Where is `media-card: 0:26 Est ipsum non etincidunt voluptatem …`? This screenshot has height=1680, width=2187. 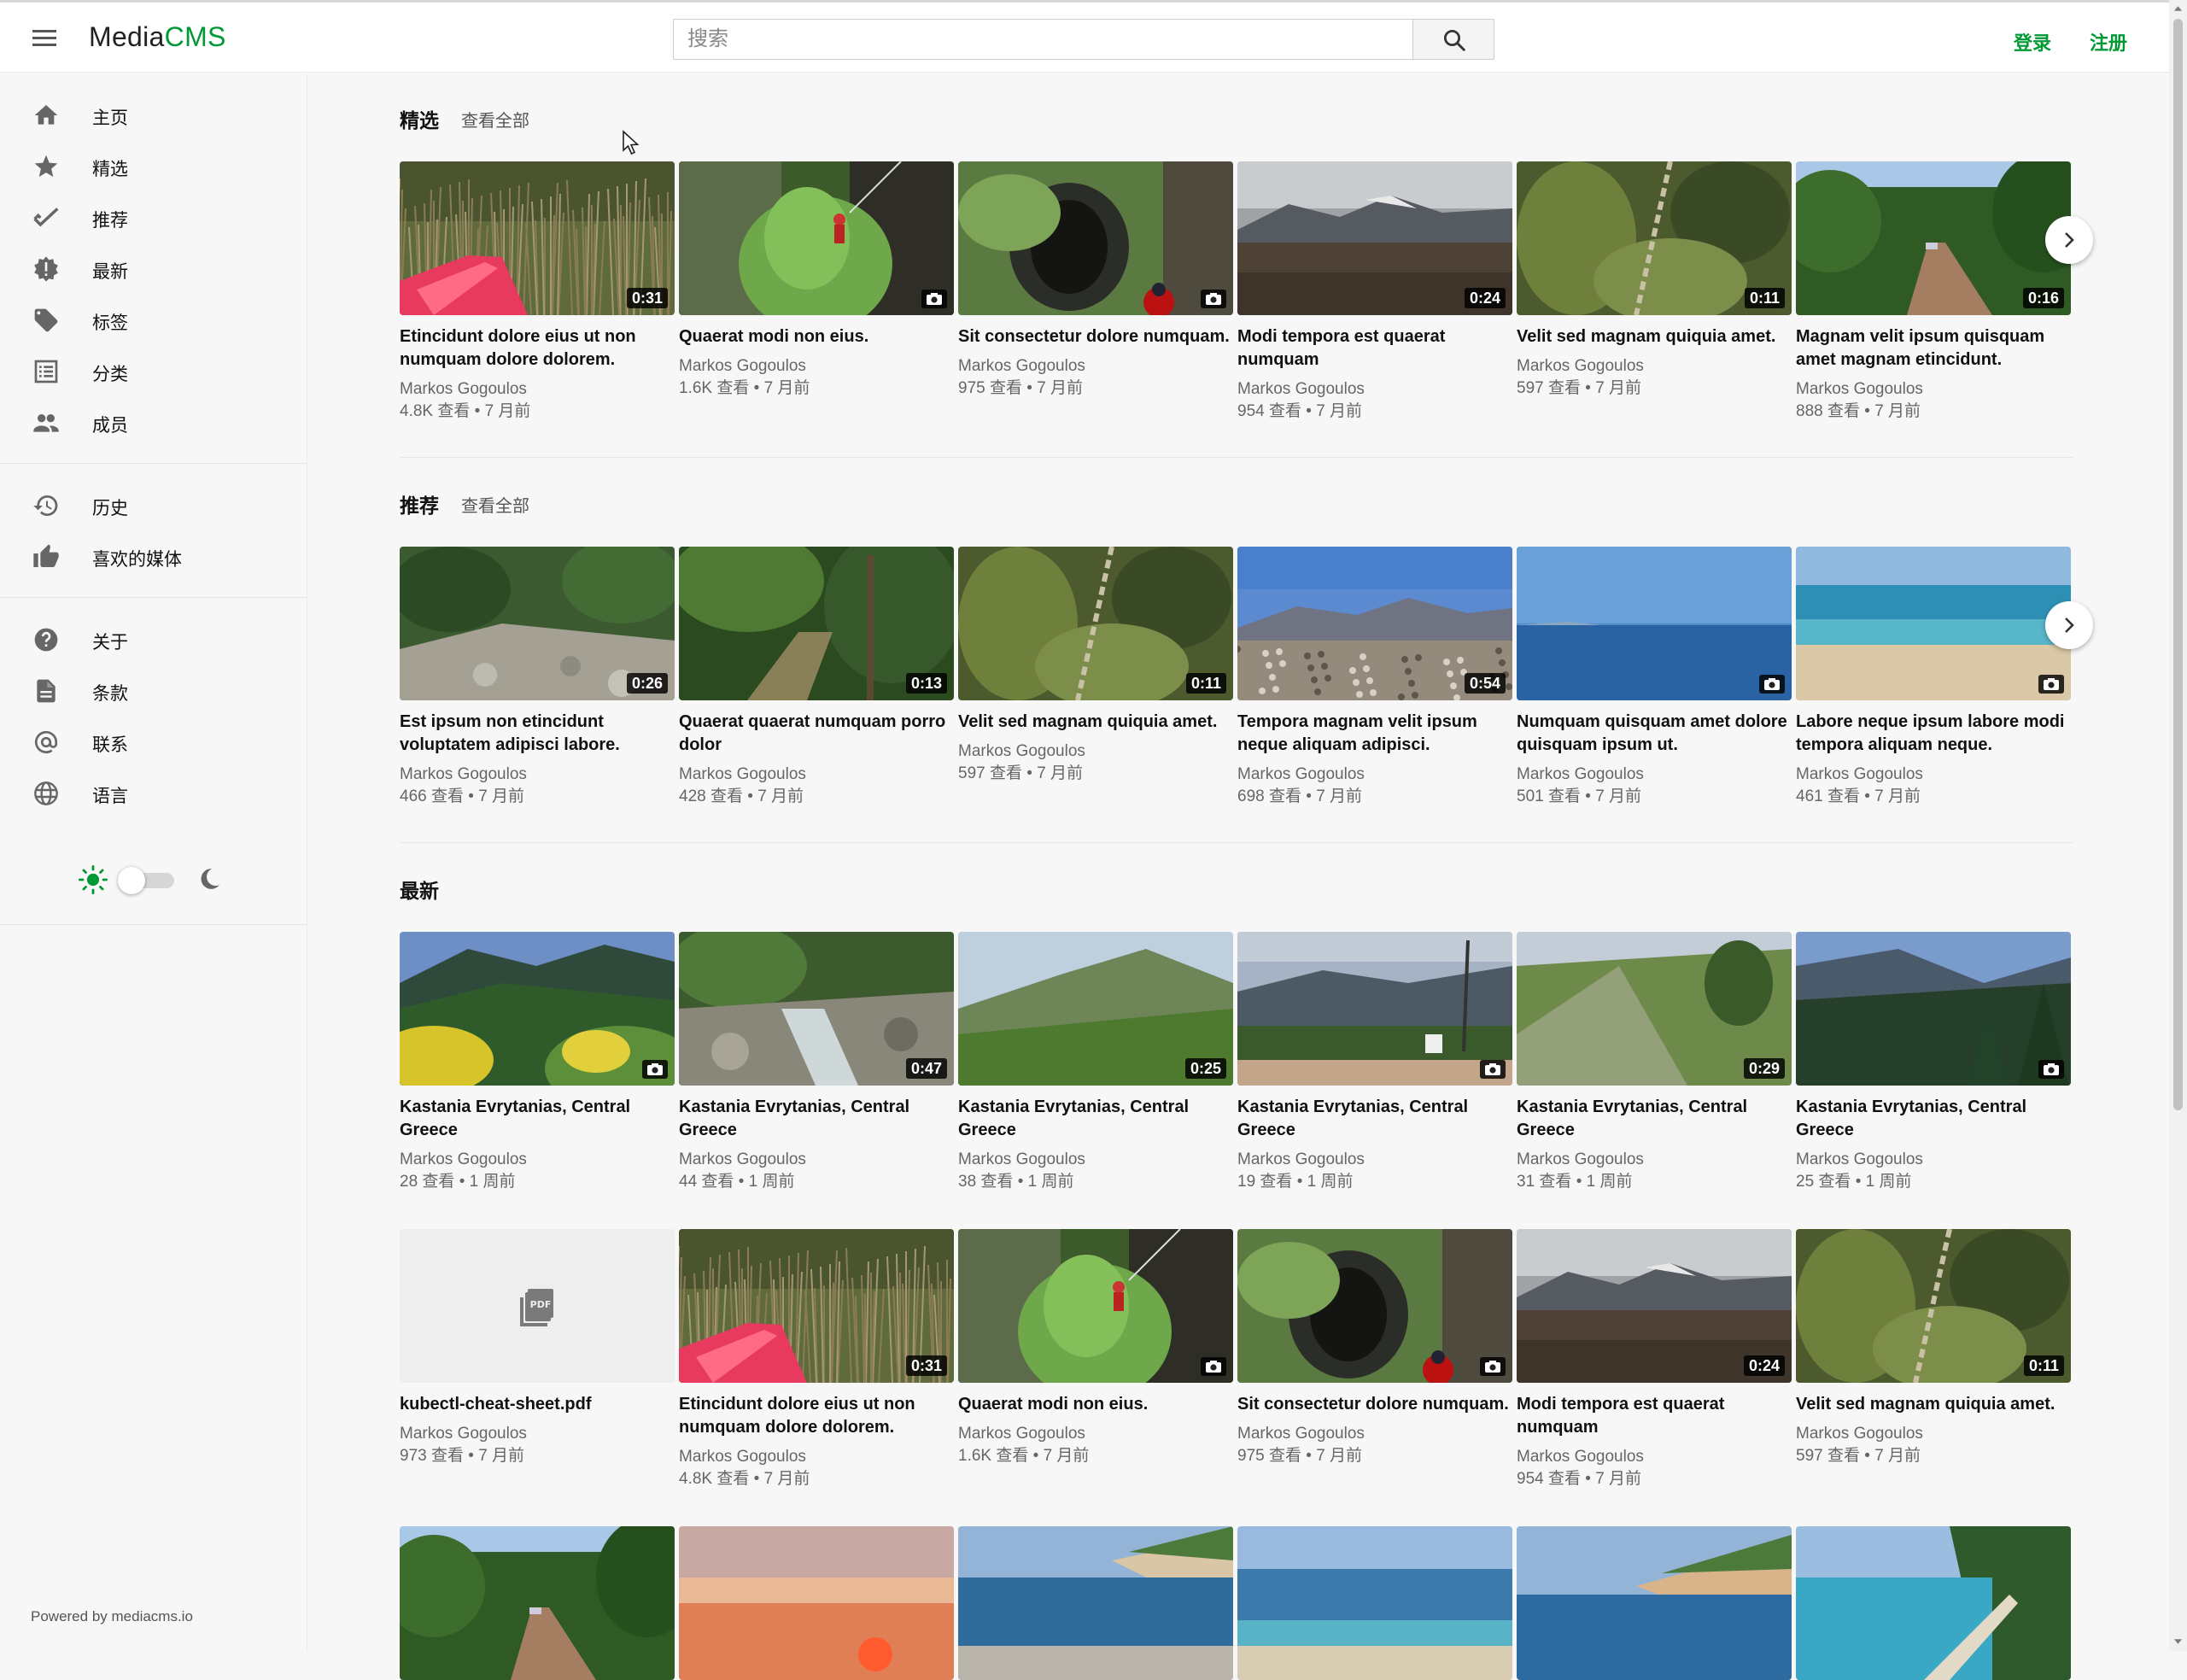
media-card: 0:26 Est ipsum non etincidunt voluptatem … is located at coordinates (537, 677).